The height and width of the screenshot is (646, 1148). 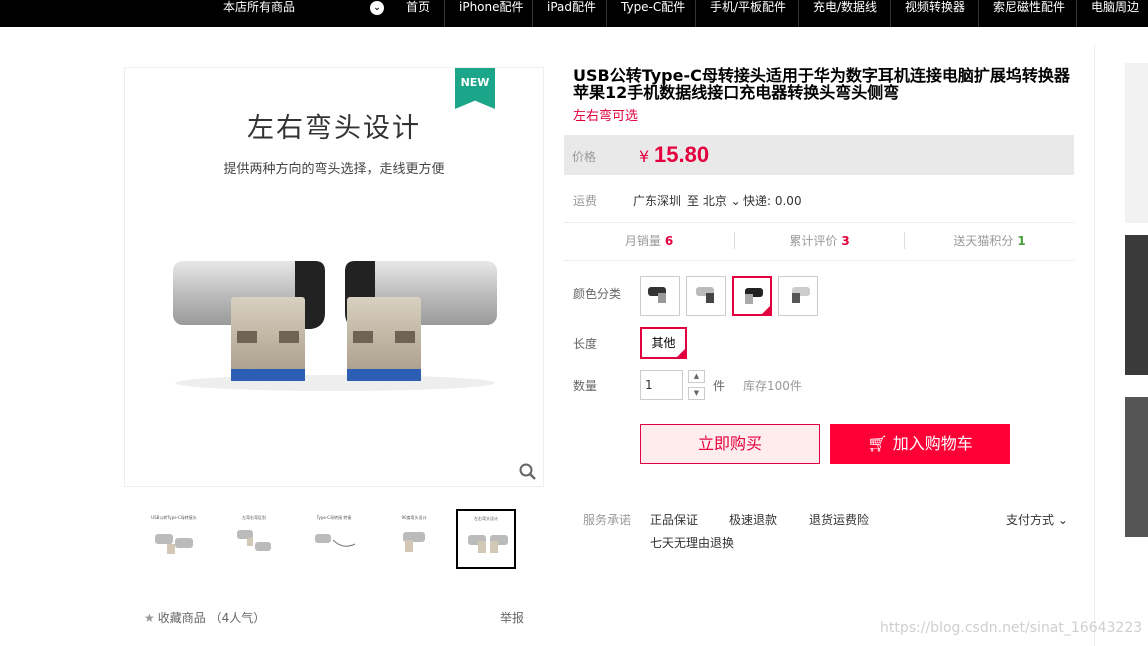 What do you see at coordinates (585, 386) in the screenshot?
I see `quantity-label: 数量` at bounding box center [585, 386].